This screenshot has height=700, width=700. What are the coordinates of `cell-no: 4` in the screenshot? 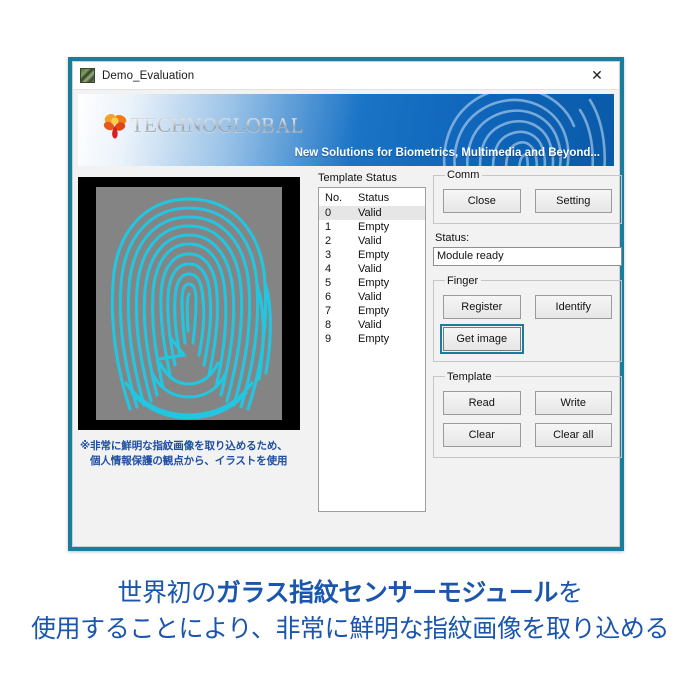 It's located at (328, 269).